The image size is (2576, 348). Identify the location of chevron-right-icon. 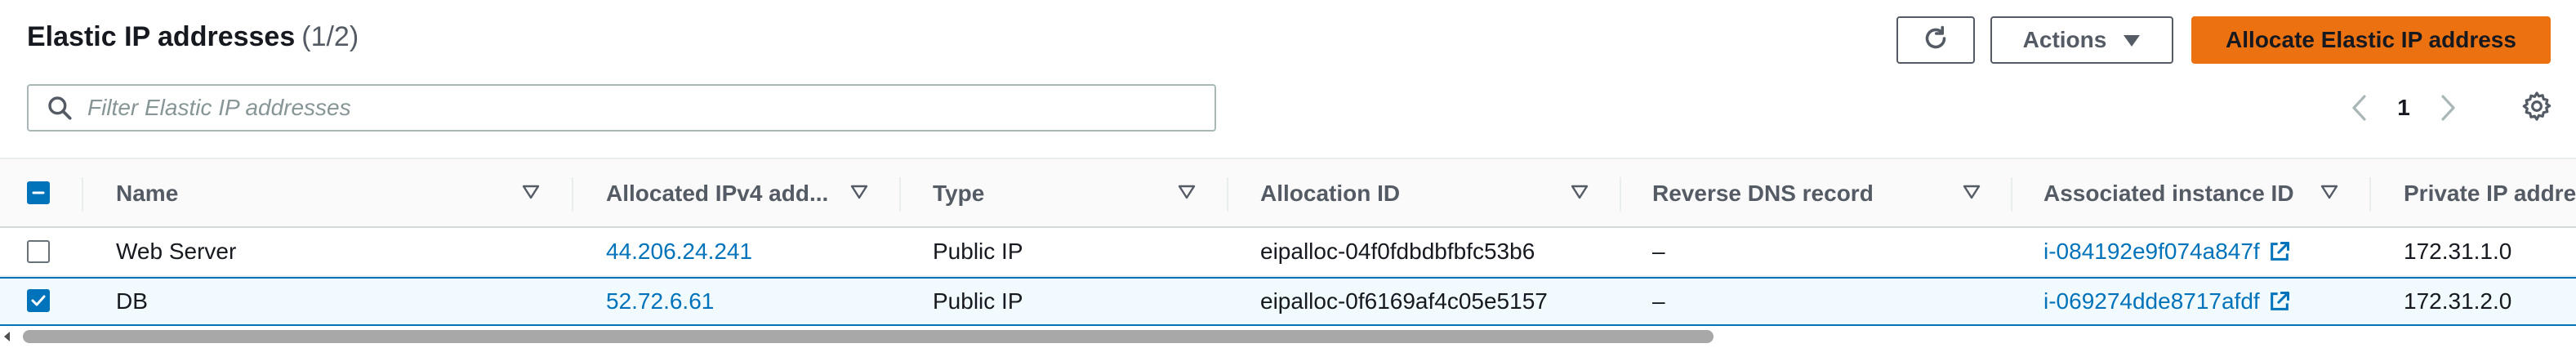
(2448, 108).